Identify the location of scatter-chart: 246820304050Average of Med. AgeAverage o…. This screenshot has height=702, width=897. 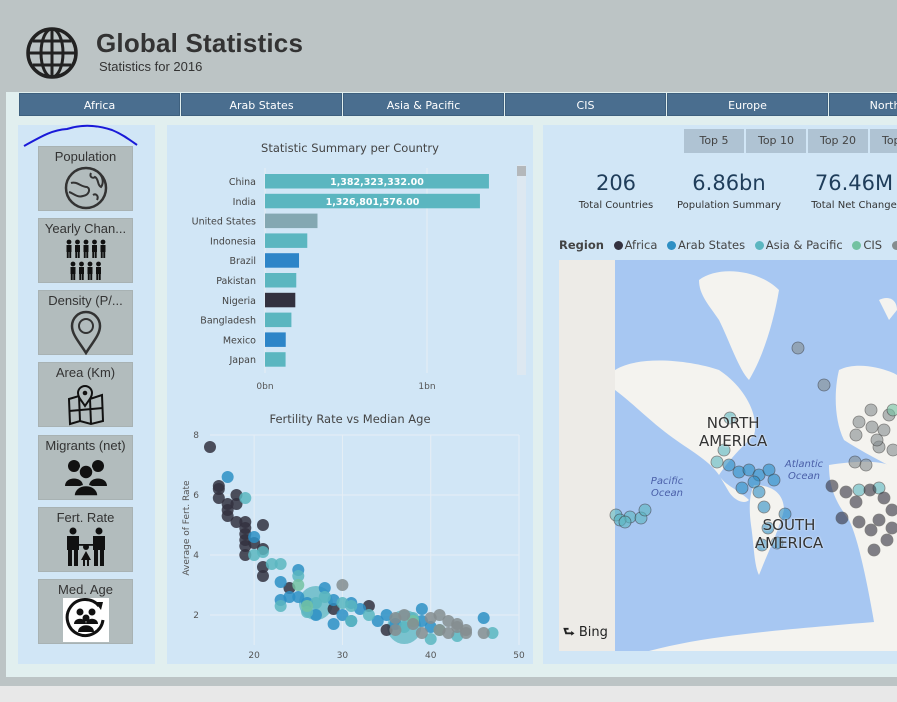
(353, 546).